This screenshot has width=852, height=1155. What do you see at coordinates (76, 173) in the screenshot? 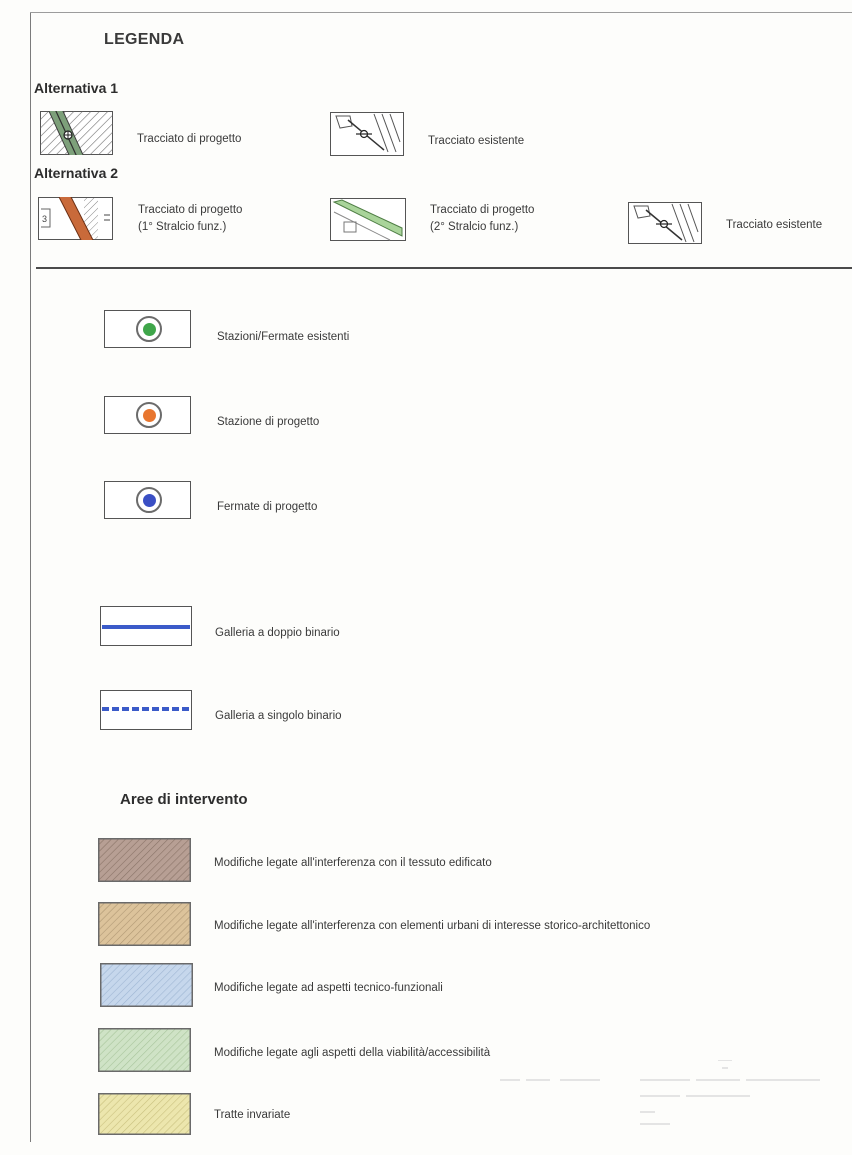
I see `alternativa-2-heading: Alternativa 2` at bounding box center [76, 173].